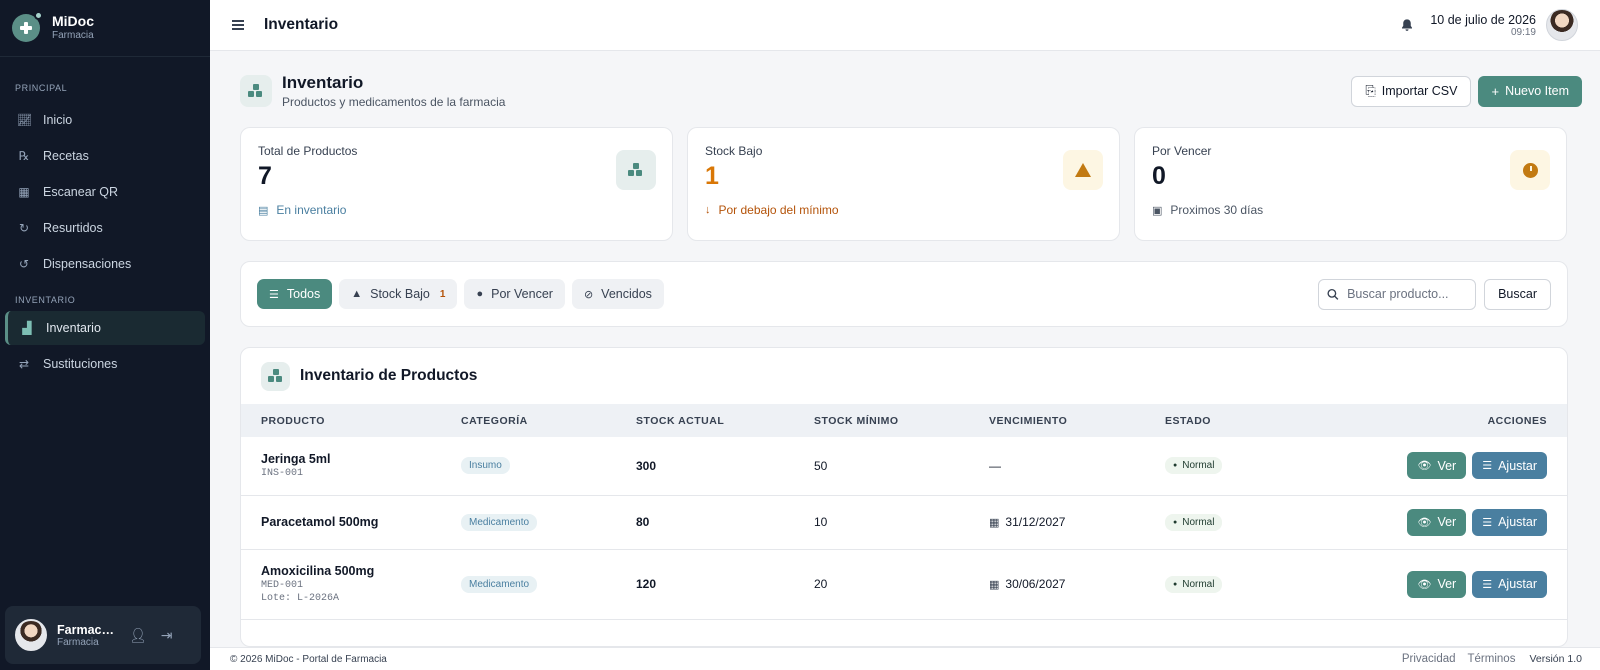 This screenshot has width=1600, height=670. I want to click on topbar: Inventario 10 de julio de 2026 09:19, so click(905, 25).